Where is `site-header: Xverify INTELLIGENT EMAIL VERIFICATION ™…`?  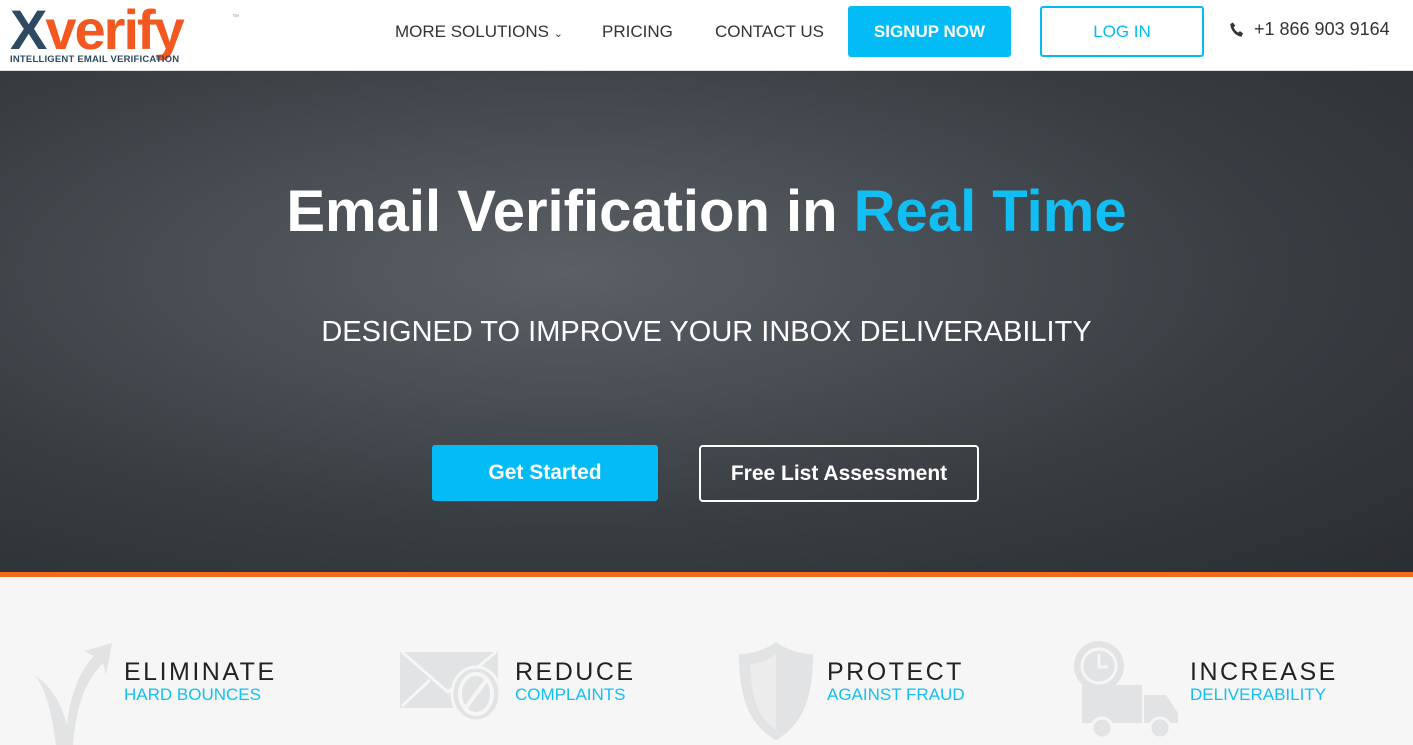 site-header: Xverify INTELLIGENT EMAIL VERIFICATION ™… is located at coordinates (706, 35).